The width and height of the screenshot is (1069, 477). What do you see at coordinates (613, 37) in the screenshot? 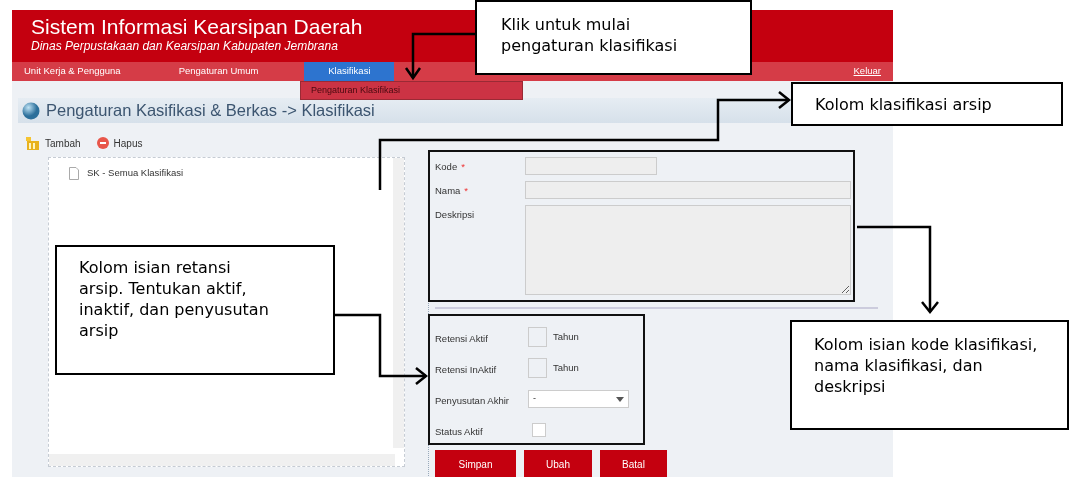
I see `callout-box: Klik untuk mulai pengaturan klasifikasi` at bounding box center [613, 37].